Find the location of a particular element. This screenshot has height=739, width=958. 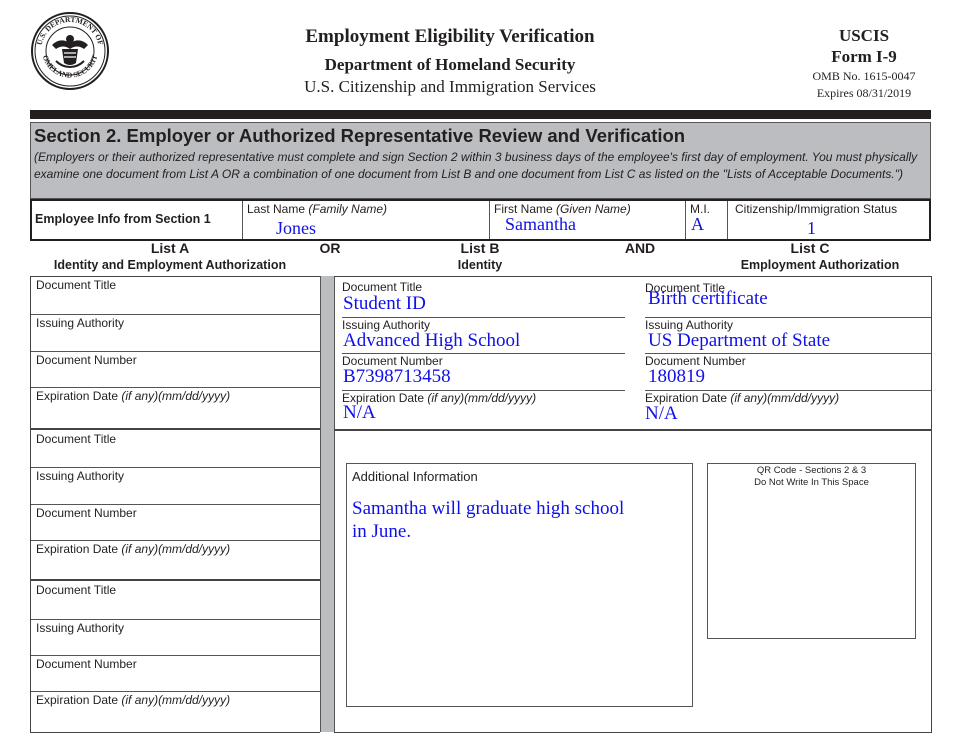

expiration-notice: Expires 08/31/2019 is located at coordinates (864, 93).